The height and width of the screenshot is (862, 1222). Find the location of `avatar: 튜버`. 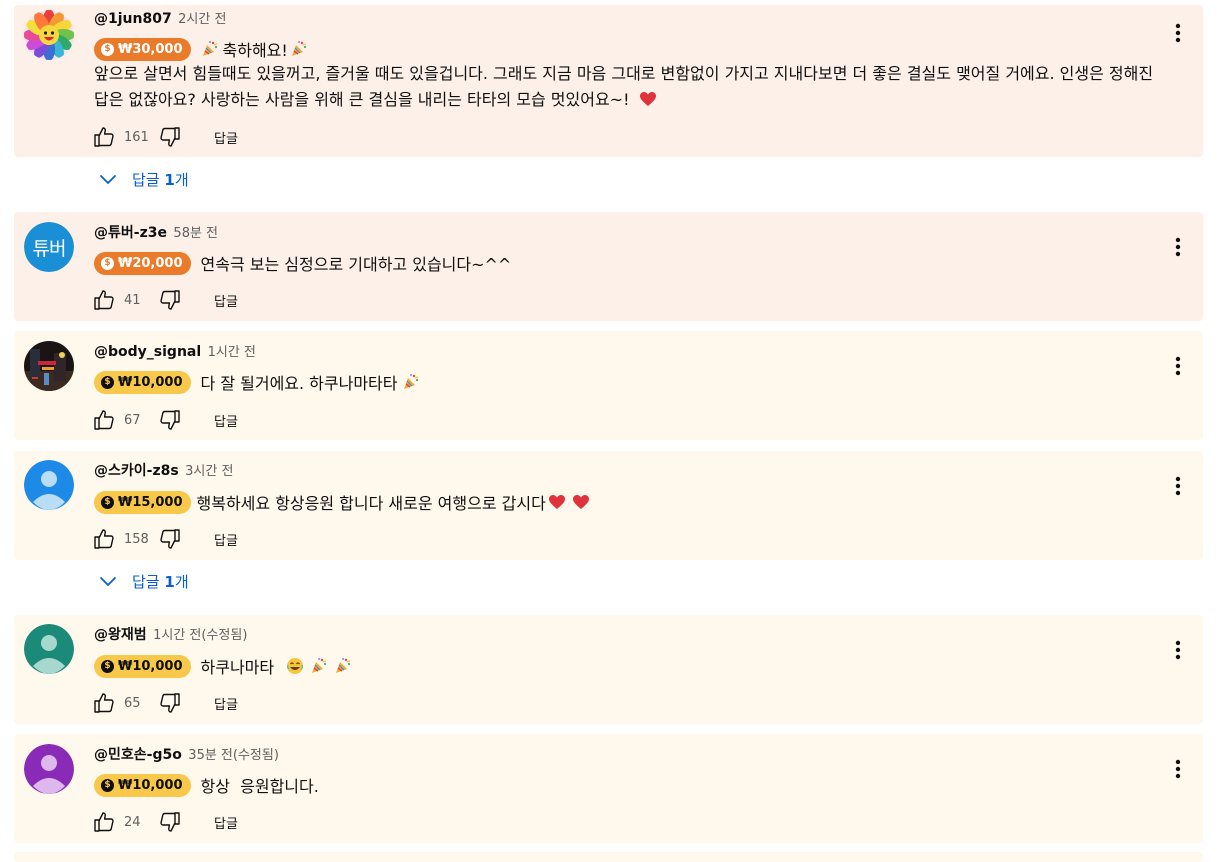

avatar: 튜버 is located at coordinates (49, 247).